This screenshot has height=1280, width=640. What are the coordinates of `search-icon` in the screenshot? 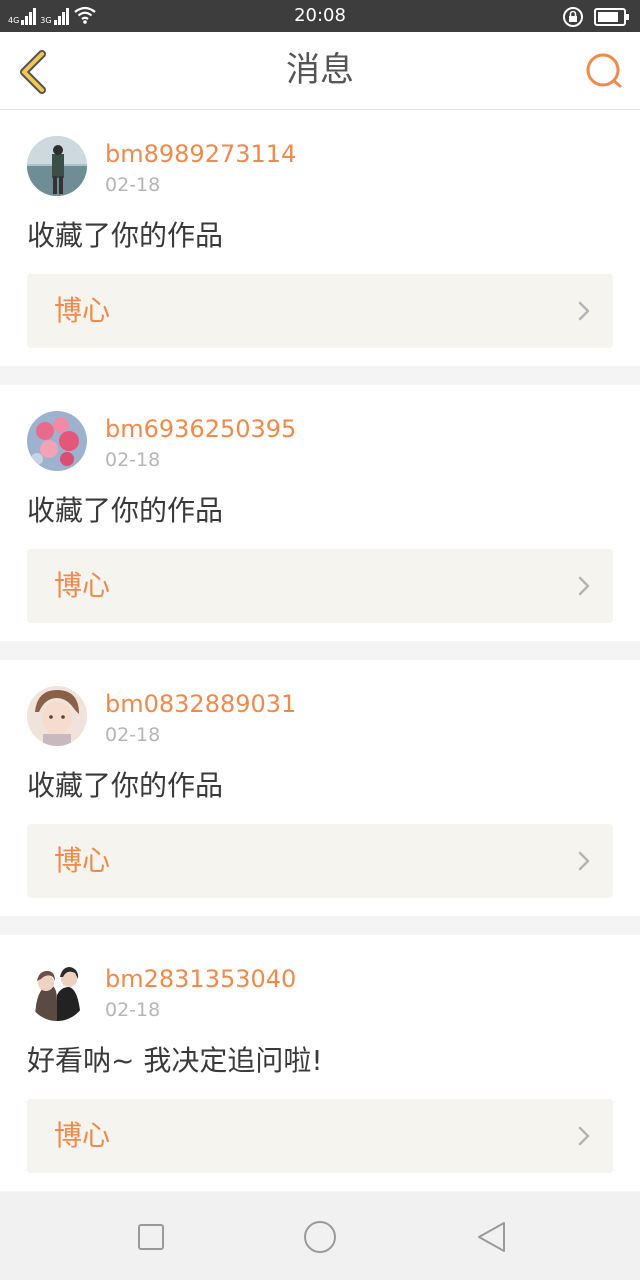 It's located at (604, 71).